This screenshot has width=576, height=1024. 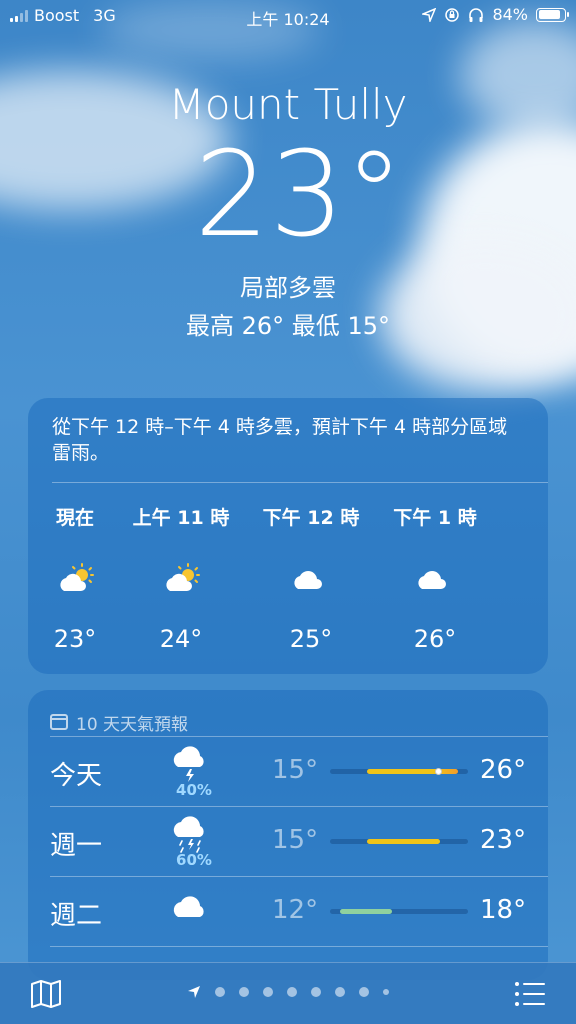 What do you see at coordinates (429, 14) in the screenshot?
I see `location-services-icon` at bounding box center [429, 14].